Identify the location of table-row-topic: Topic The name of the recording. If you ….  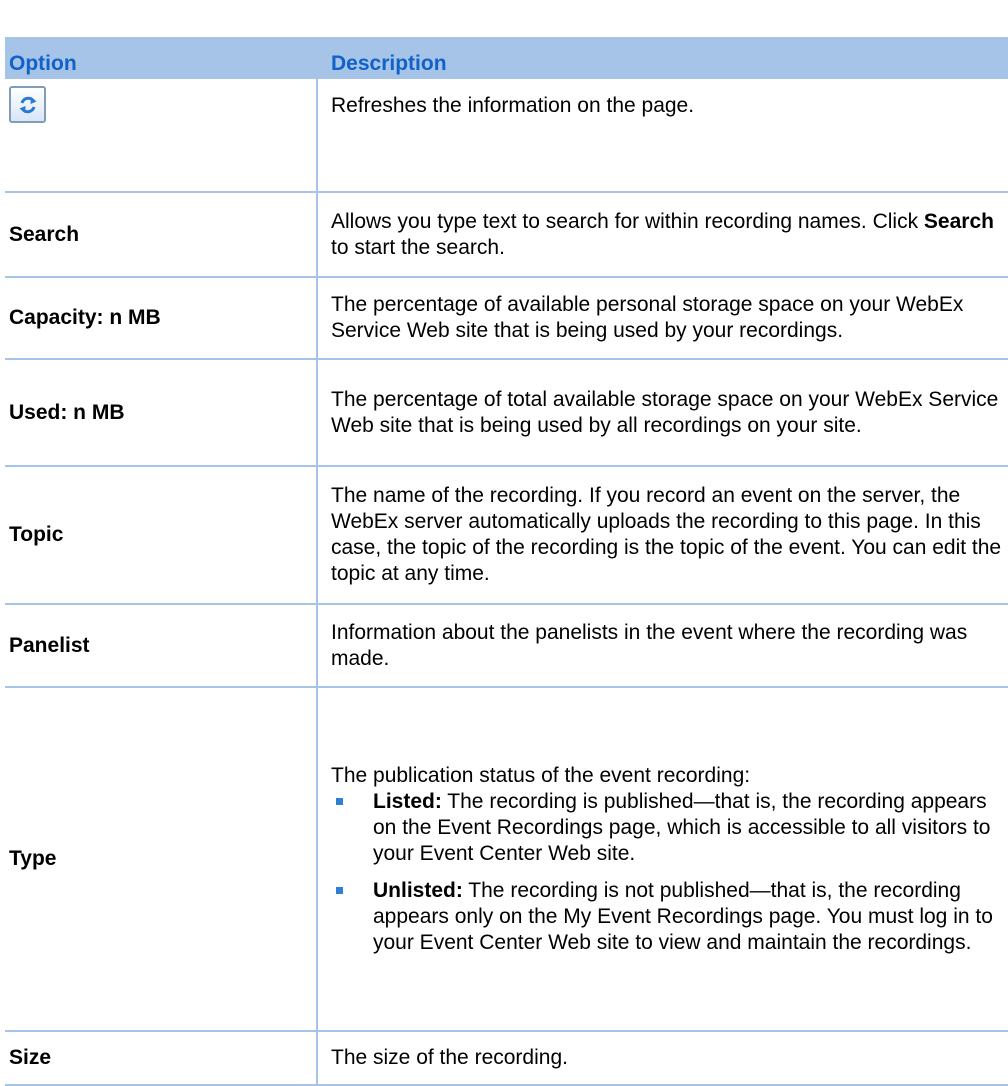
(506, 535).